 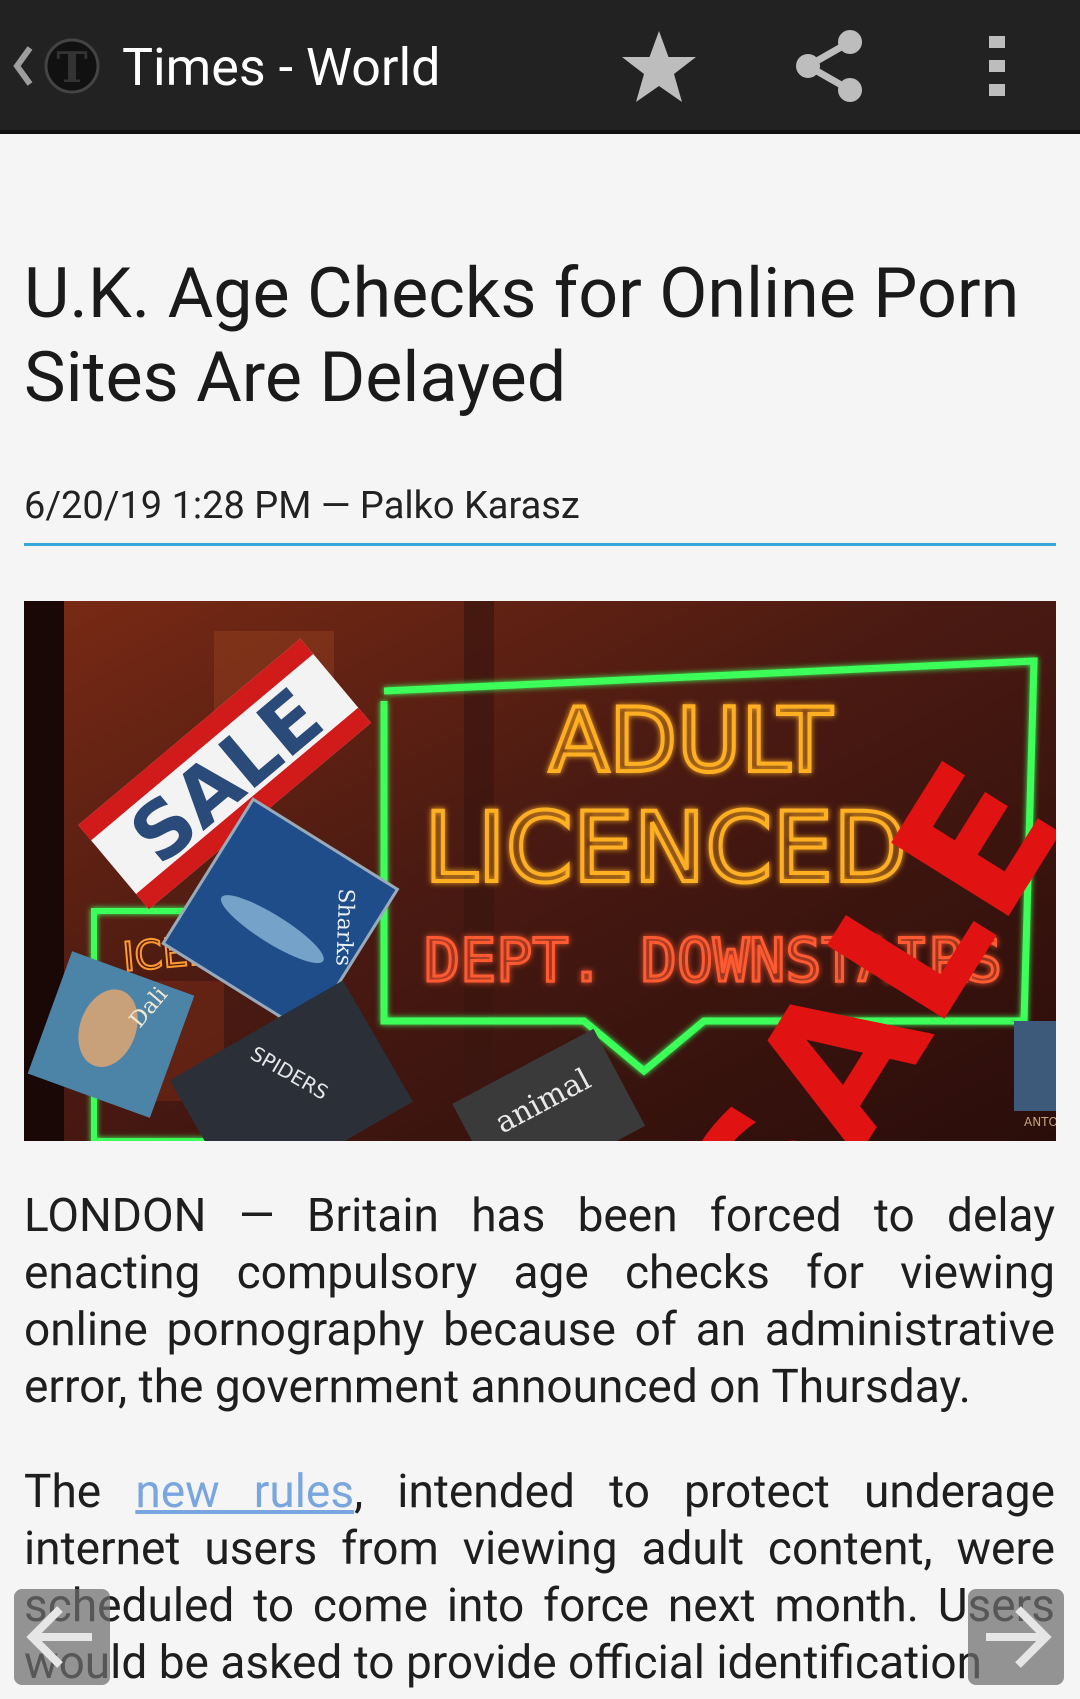 What do you see at coordinates (1040, 1122) in the screenshot?
I see `corner-label: ANTONI GA` at bounding box center [1040, 1122].